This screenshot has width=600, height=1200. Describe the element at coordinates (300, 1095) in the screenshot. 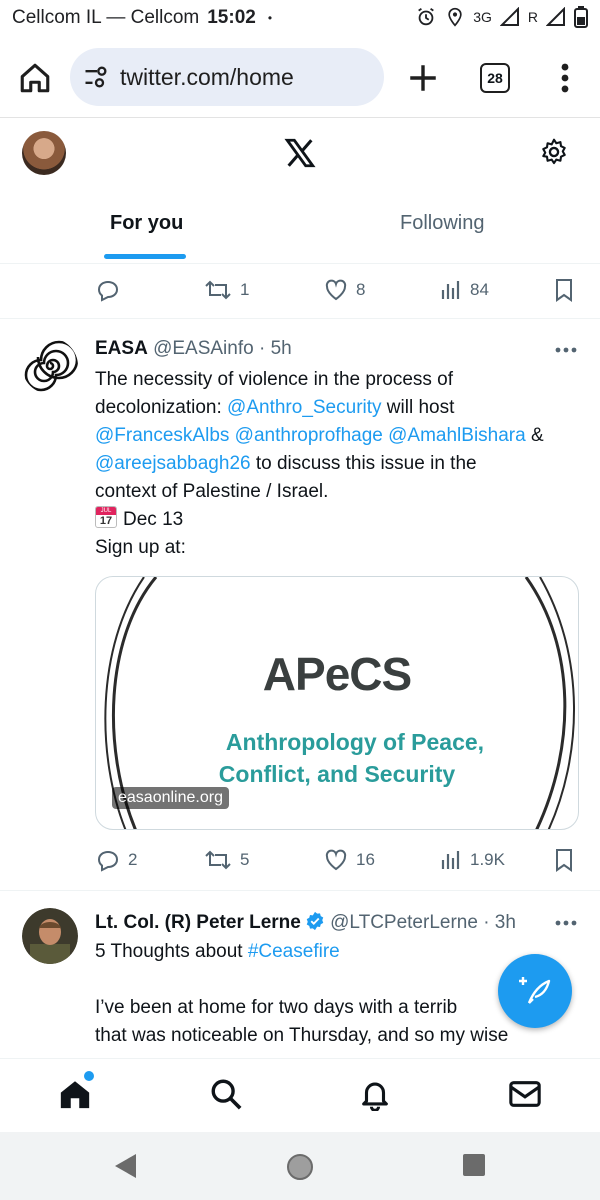

I see `bottom-nav` at that location.